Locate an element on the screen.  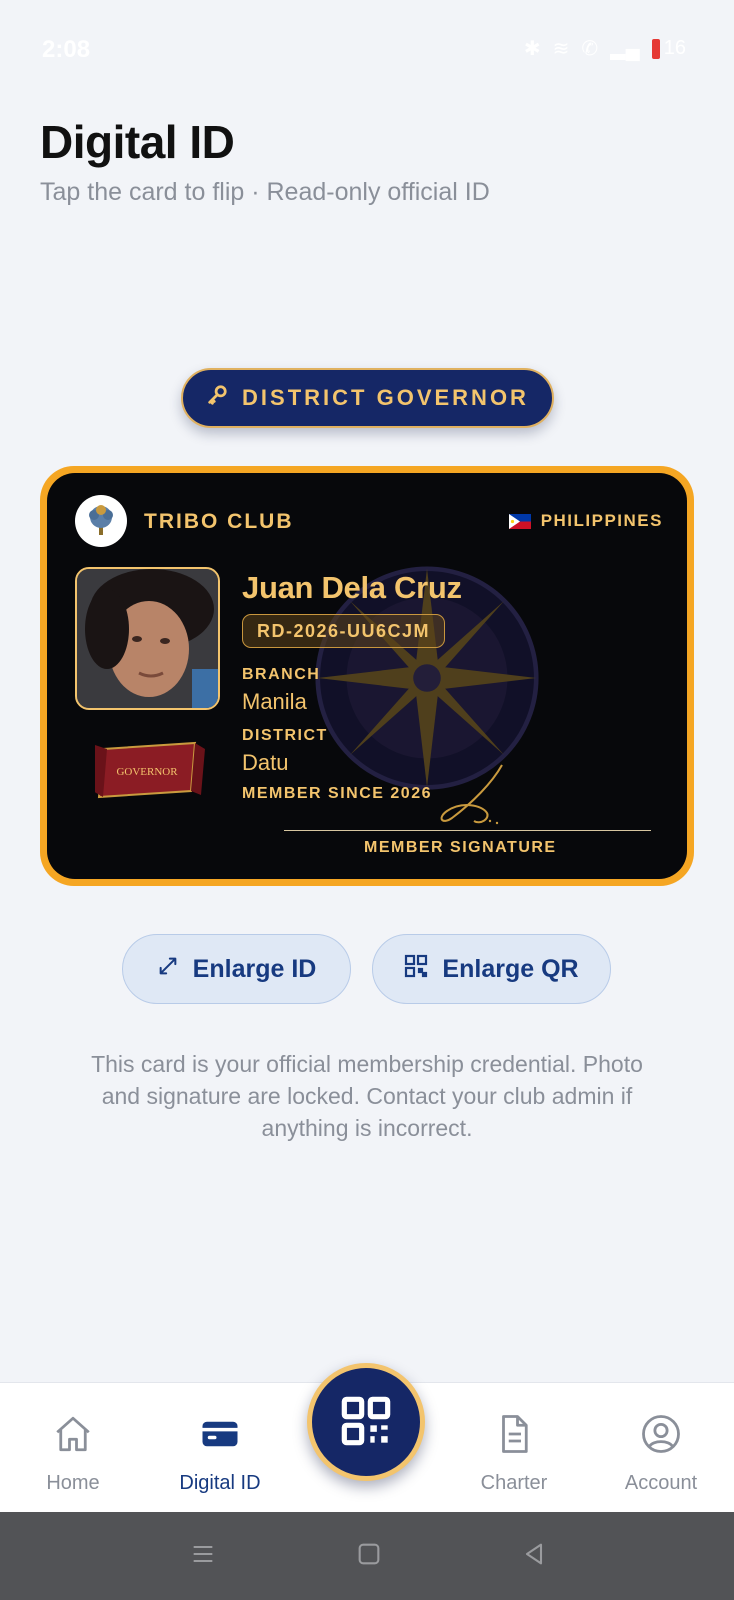
system-nav-bar is located at coordinates (367, 1556).